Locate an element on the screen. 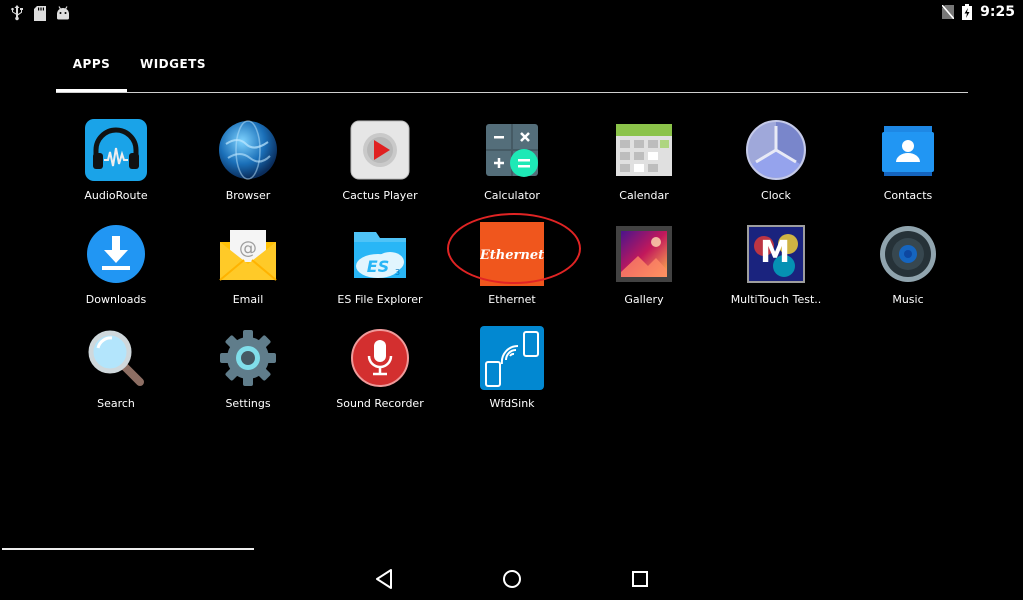 This screenshot has height=600, width=1023. svg-text: ES is located at coordinates (378, 266).